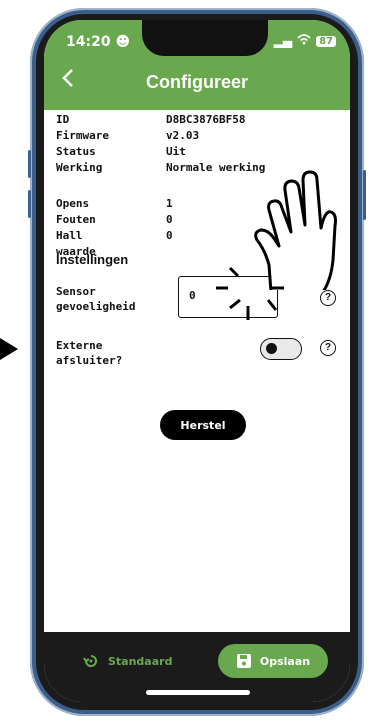  What do you see at coordinates (197, 65) in the screenshot?
I see `app-header: 14:20 ☻ ▂▄ 87 Configureer` at bounding box center [197, 65].